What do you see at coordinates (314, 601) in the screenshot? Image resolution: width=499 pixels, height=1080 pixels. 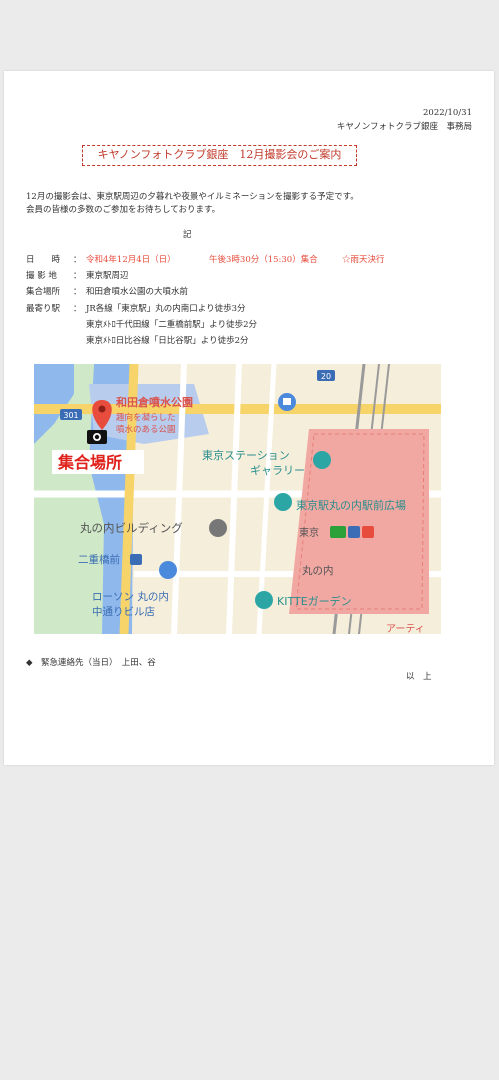 I see `kitte-label: KITTEガーデン` at bounding box center [314, 601].